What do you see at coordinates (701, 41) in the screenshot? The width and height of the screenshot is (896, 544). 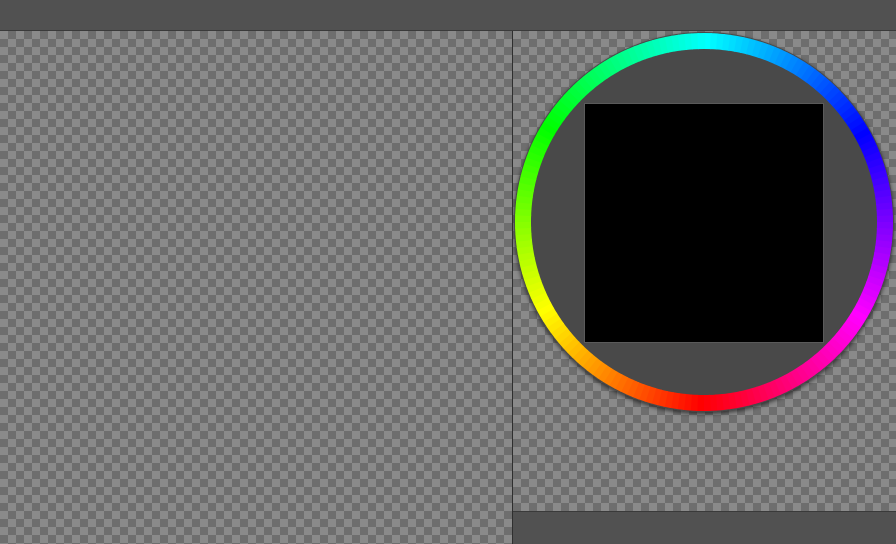 I see `hue-ring-segment` at bounding box center [701, 41].